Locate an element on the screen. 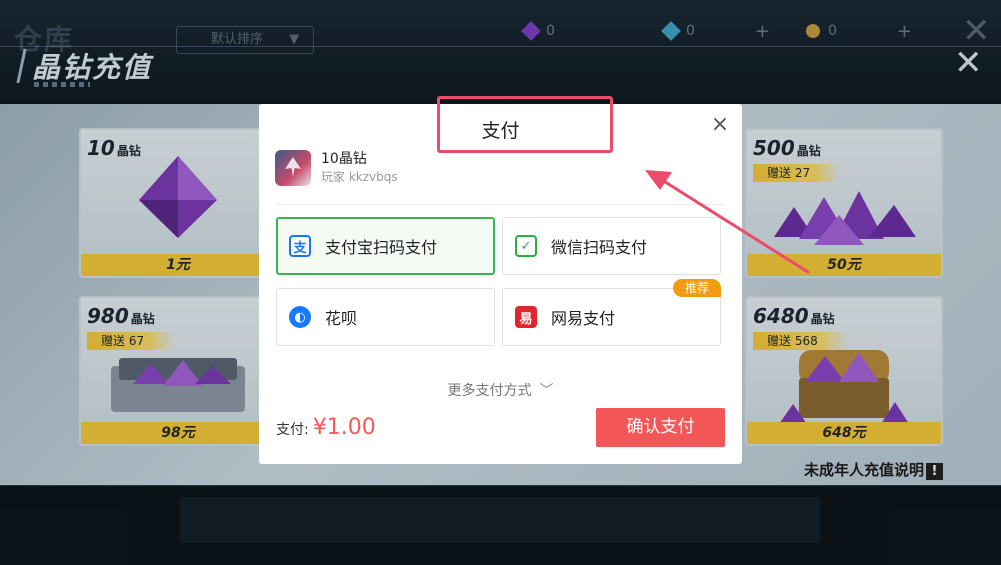 The width and height of the screenshot is (1001, 565). pay-method-label: 花呗 is located at coordinates (341, 318).